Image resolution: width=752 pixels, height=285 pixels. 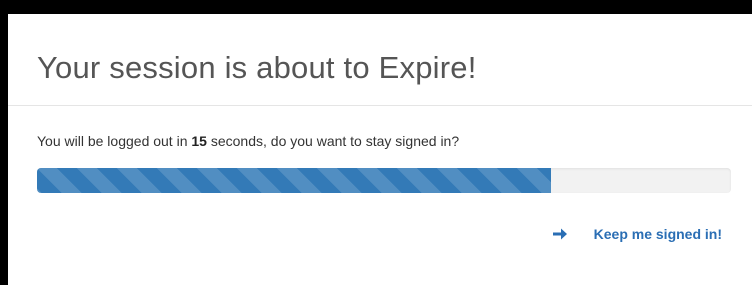 I want to click on dialog-title: Your session is about to Expire!, so click(x=257, y=67).